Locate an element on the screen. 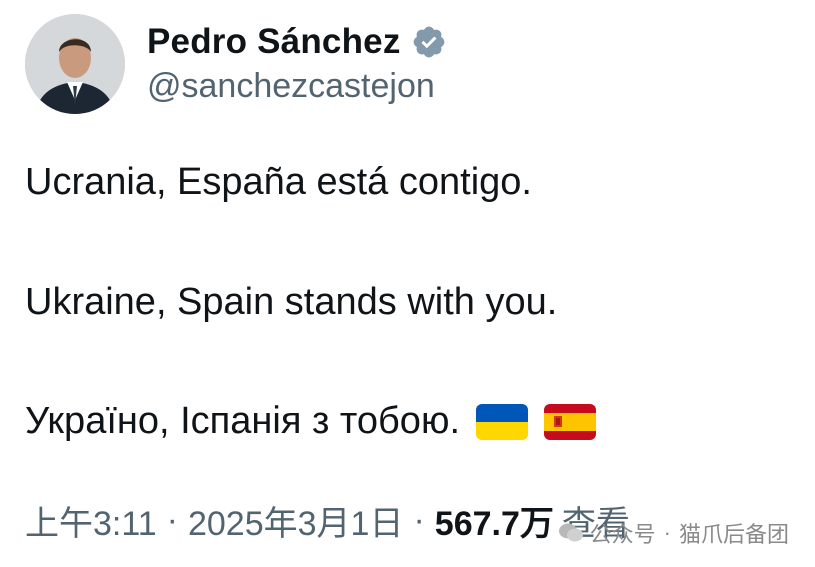 This screenshot has width=815, height=567. tweet-line-ukrainian-row: Україно, Іспанія з тобою. is located at coordinates (310, 421).